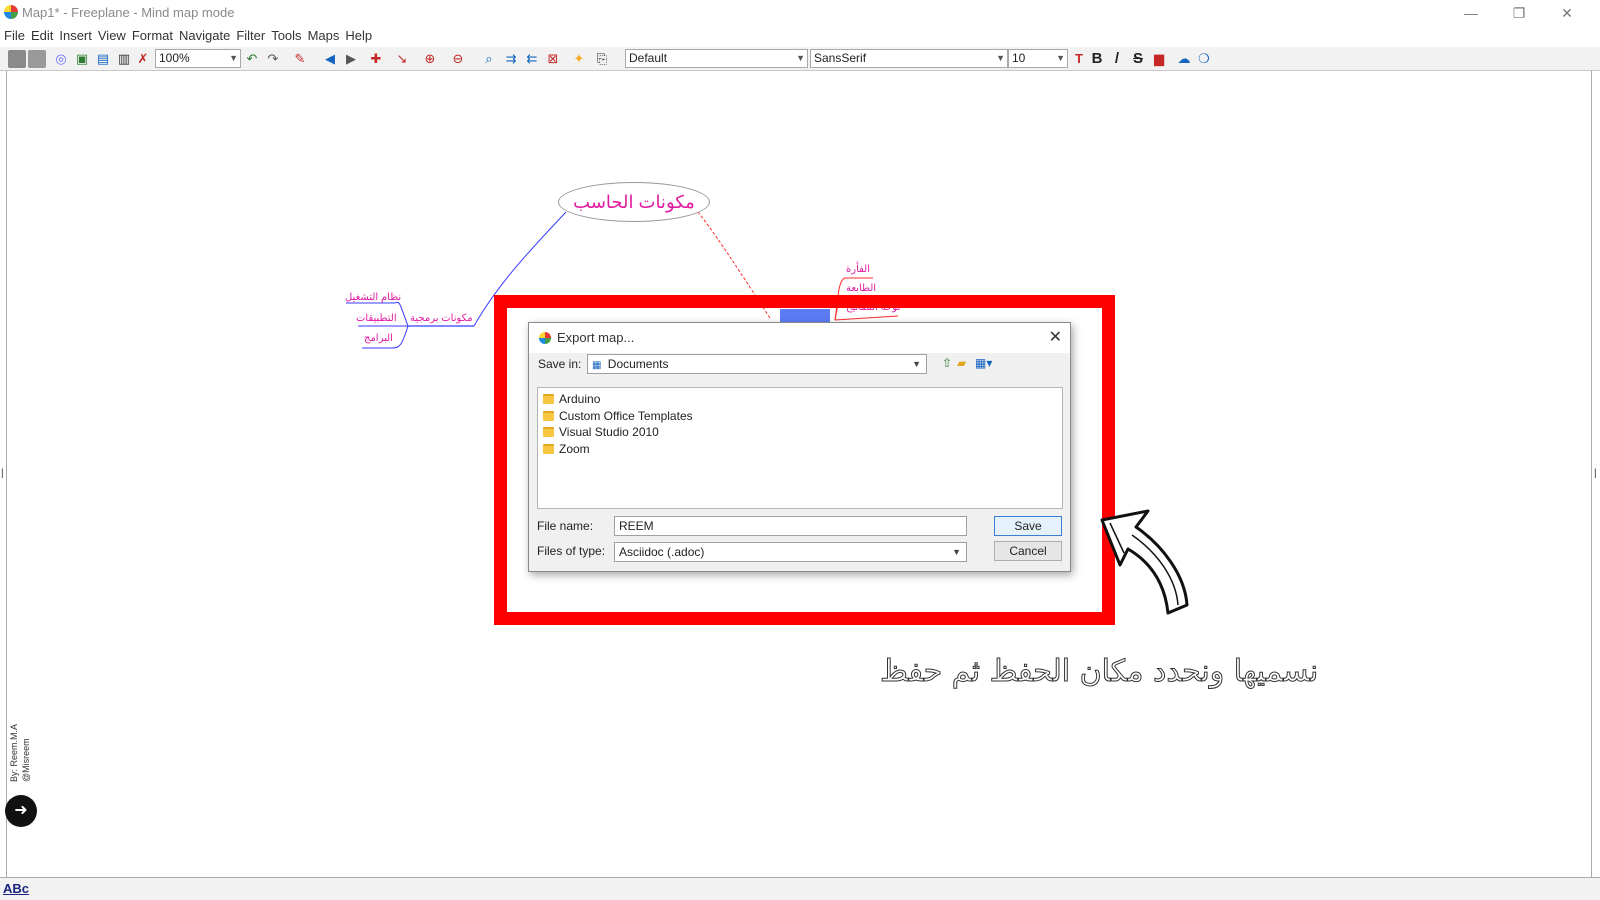  I want to click on hand-drawn-arrow-icon, so click(1144, 562).